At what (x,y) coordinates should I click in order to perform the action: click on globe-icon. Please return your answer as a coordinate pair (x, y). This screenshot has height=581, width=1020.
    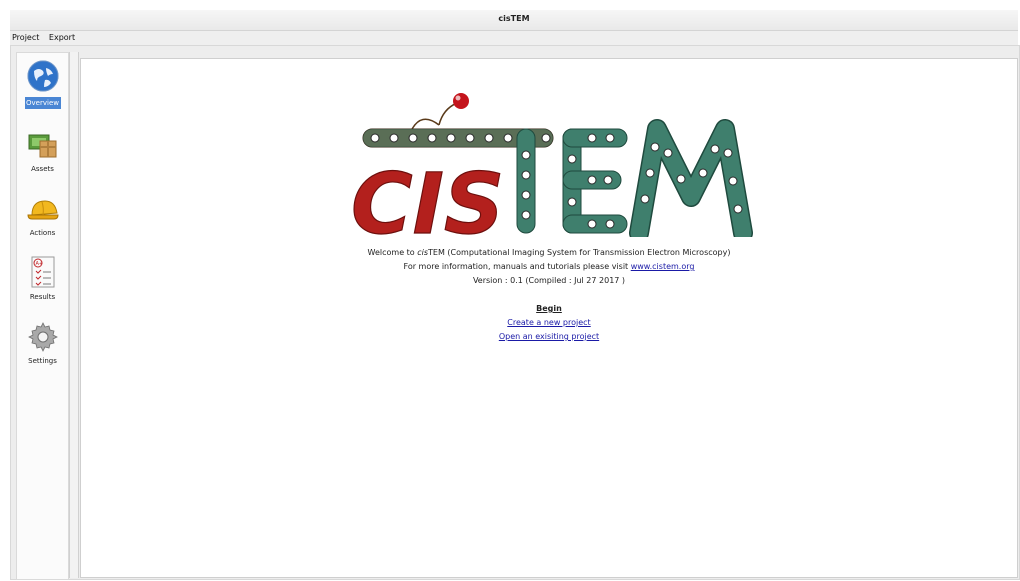
    Looking at the image, I should click on (43, 76).